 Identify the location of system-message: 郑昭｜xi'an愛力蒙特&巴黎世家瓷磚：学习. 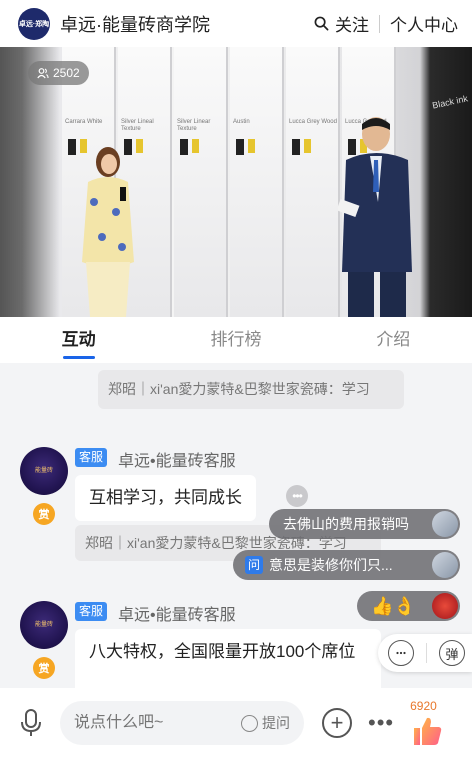
(251, 389).